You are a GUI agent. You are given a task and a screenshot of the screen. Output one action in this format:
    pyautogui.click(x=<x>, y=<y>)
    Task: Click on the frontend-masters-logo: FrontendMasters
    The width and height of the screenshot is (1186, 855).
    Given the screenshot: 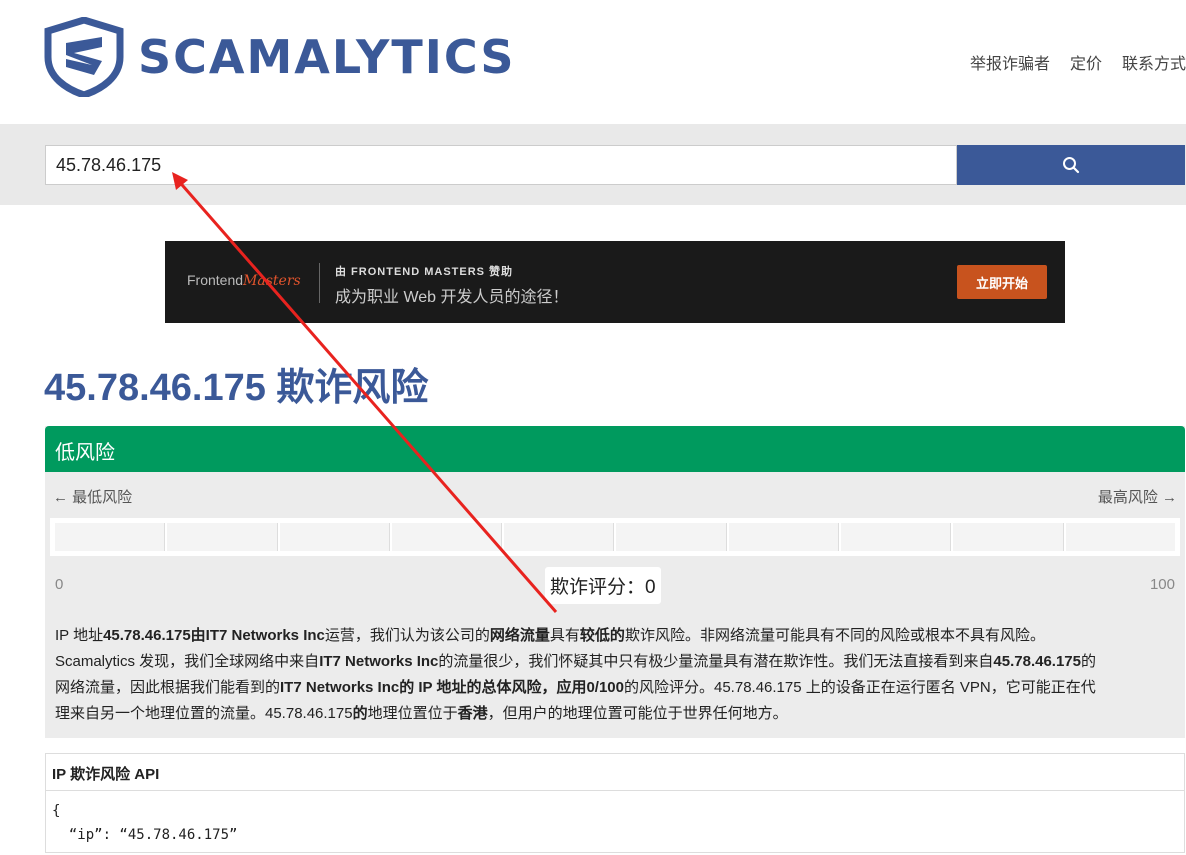 What is the action you would take?
    pyautogui.click(x=244, y=280)
    